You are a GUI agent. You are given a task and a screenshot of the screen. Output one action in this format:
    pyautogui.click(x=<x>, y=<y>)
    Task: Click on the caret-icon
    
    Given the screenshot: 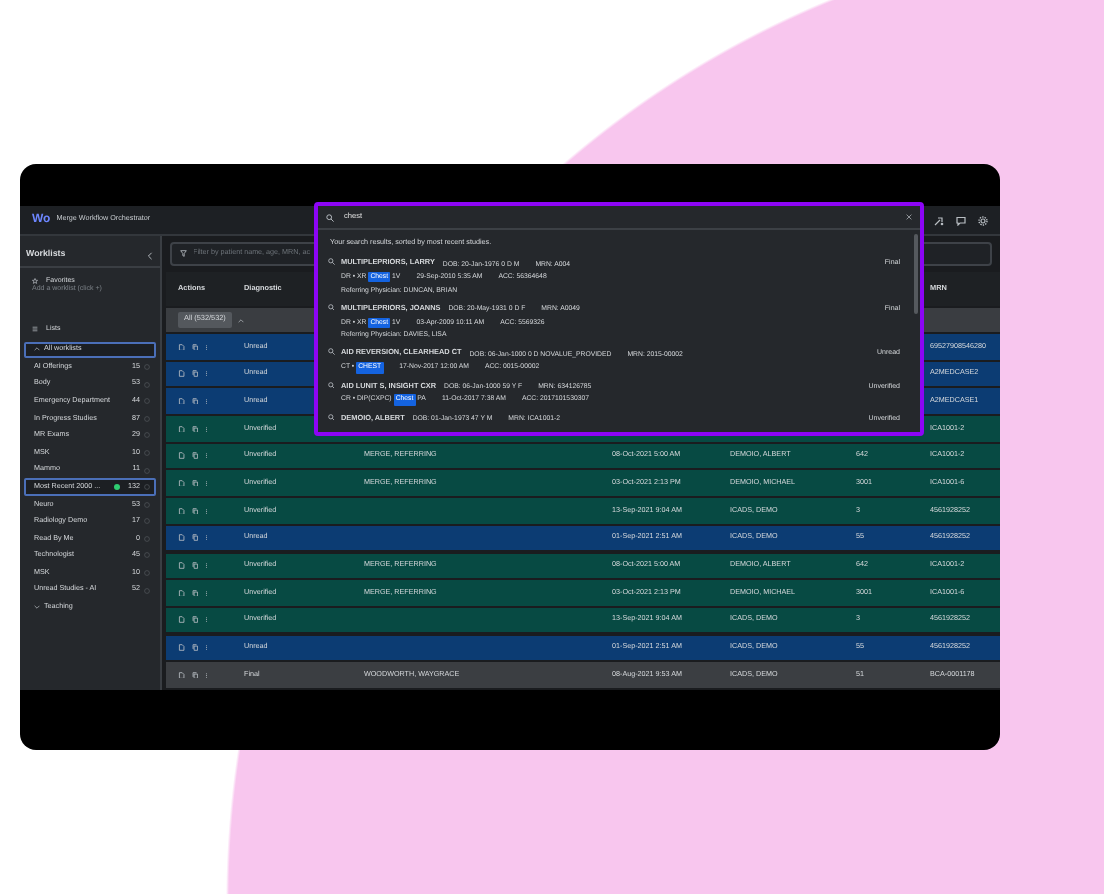 What is the action you would take?
    pyautogui.click(x=240, y=320)
    